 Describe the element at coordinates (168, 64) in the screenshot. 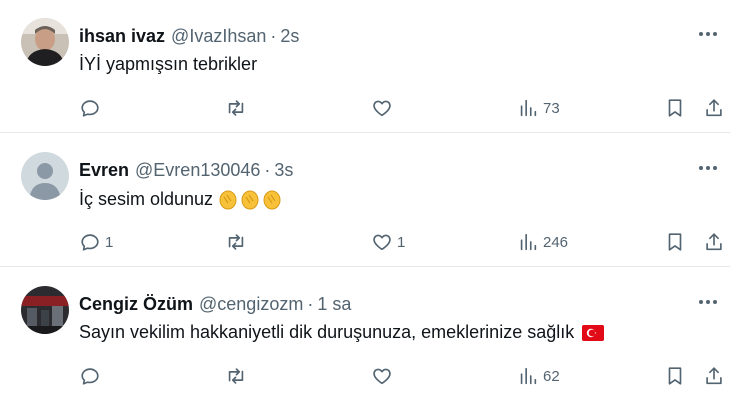

I see `tweet-text: İYİ yapmışsın tebrikler` at that location.